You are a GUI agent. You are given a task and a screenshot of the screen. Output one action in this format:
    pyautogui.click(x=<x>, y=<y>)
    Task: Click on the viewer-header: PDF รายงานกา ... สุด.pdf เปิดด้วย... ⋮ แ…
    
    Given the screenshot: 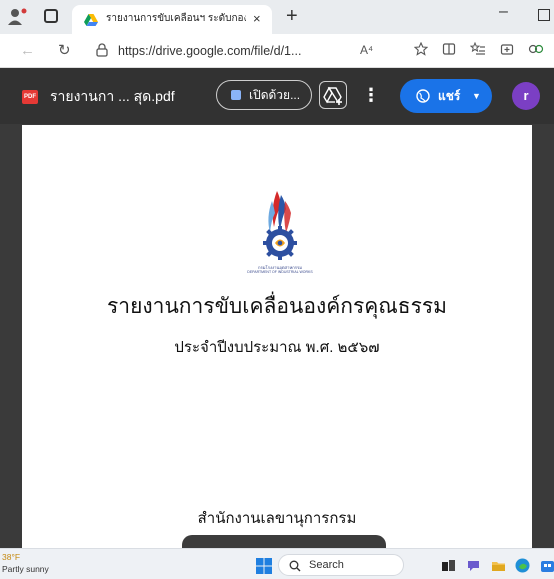 What is the action you would take?
    pyautogui.click(x=277, y=96)
    